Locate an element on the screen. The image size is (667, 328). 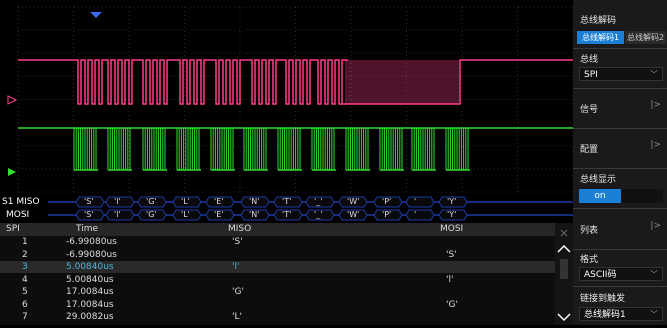
table-cell: 4 is located at coordinates (25, 279).